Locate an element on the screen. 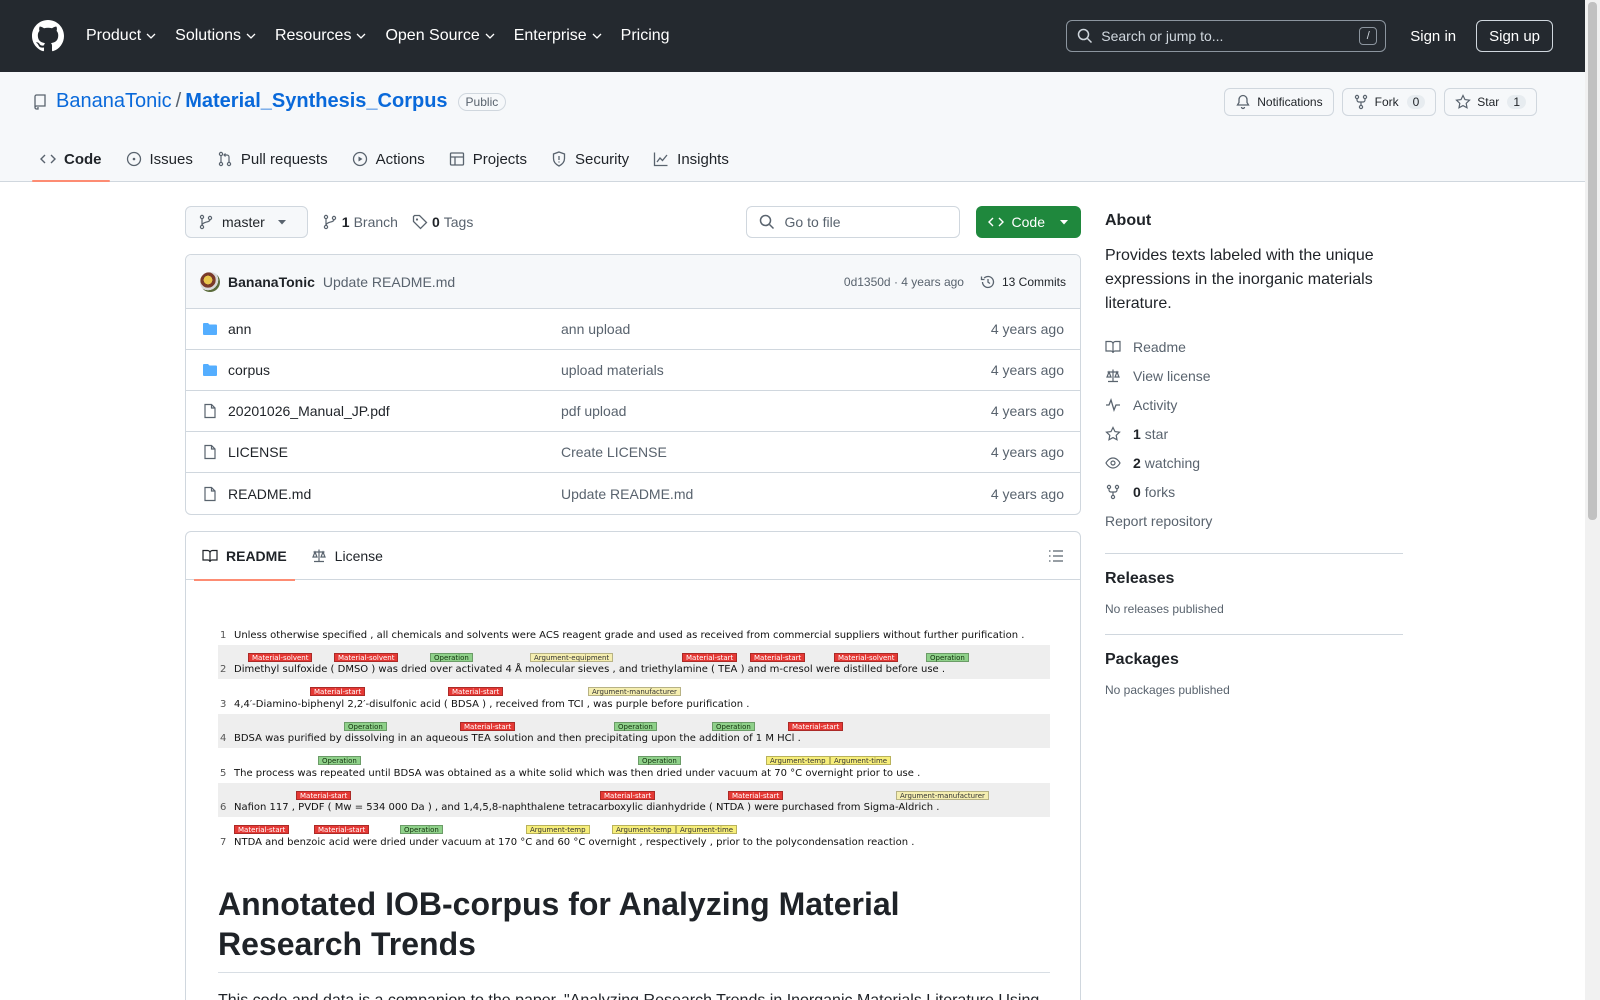 The image size is (1600, 1000). nav-enterprise: Enterprise is located at coordinates (558, 36).